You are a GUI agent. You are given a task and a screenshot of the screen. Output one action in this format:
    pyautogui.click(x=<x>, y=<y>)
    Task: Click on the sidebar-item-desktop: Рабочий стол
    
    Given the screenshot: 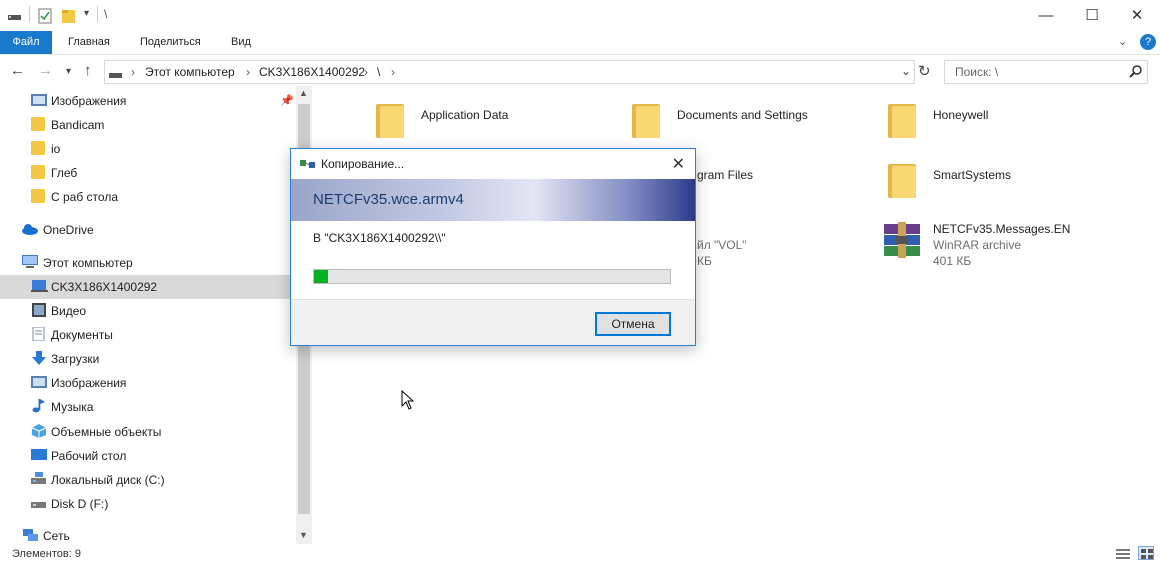 What is the action you would take?
    pyautogui.click(x=148, y=456)
    